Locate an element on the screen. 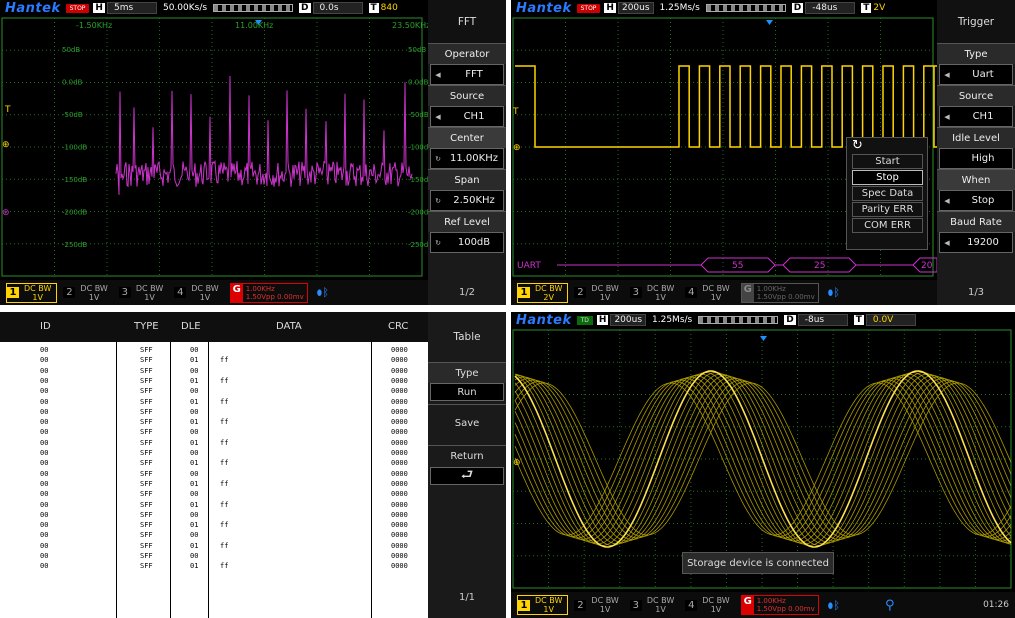 This screenshot has height=618, width=1015. trigger-level-marker: T is located at coordinates (515, 112).